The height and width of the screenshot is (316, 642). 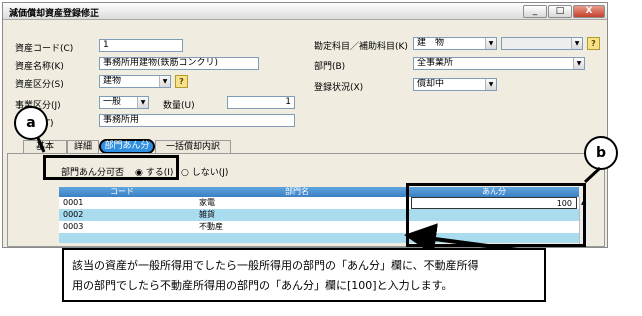 I want to click on department-label: 部門(B), so click(x=330, y=67).